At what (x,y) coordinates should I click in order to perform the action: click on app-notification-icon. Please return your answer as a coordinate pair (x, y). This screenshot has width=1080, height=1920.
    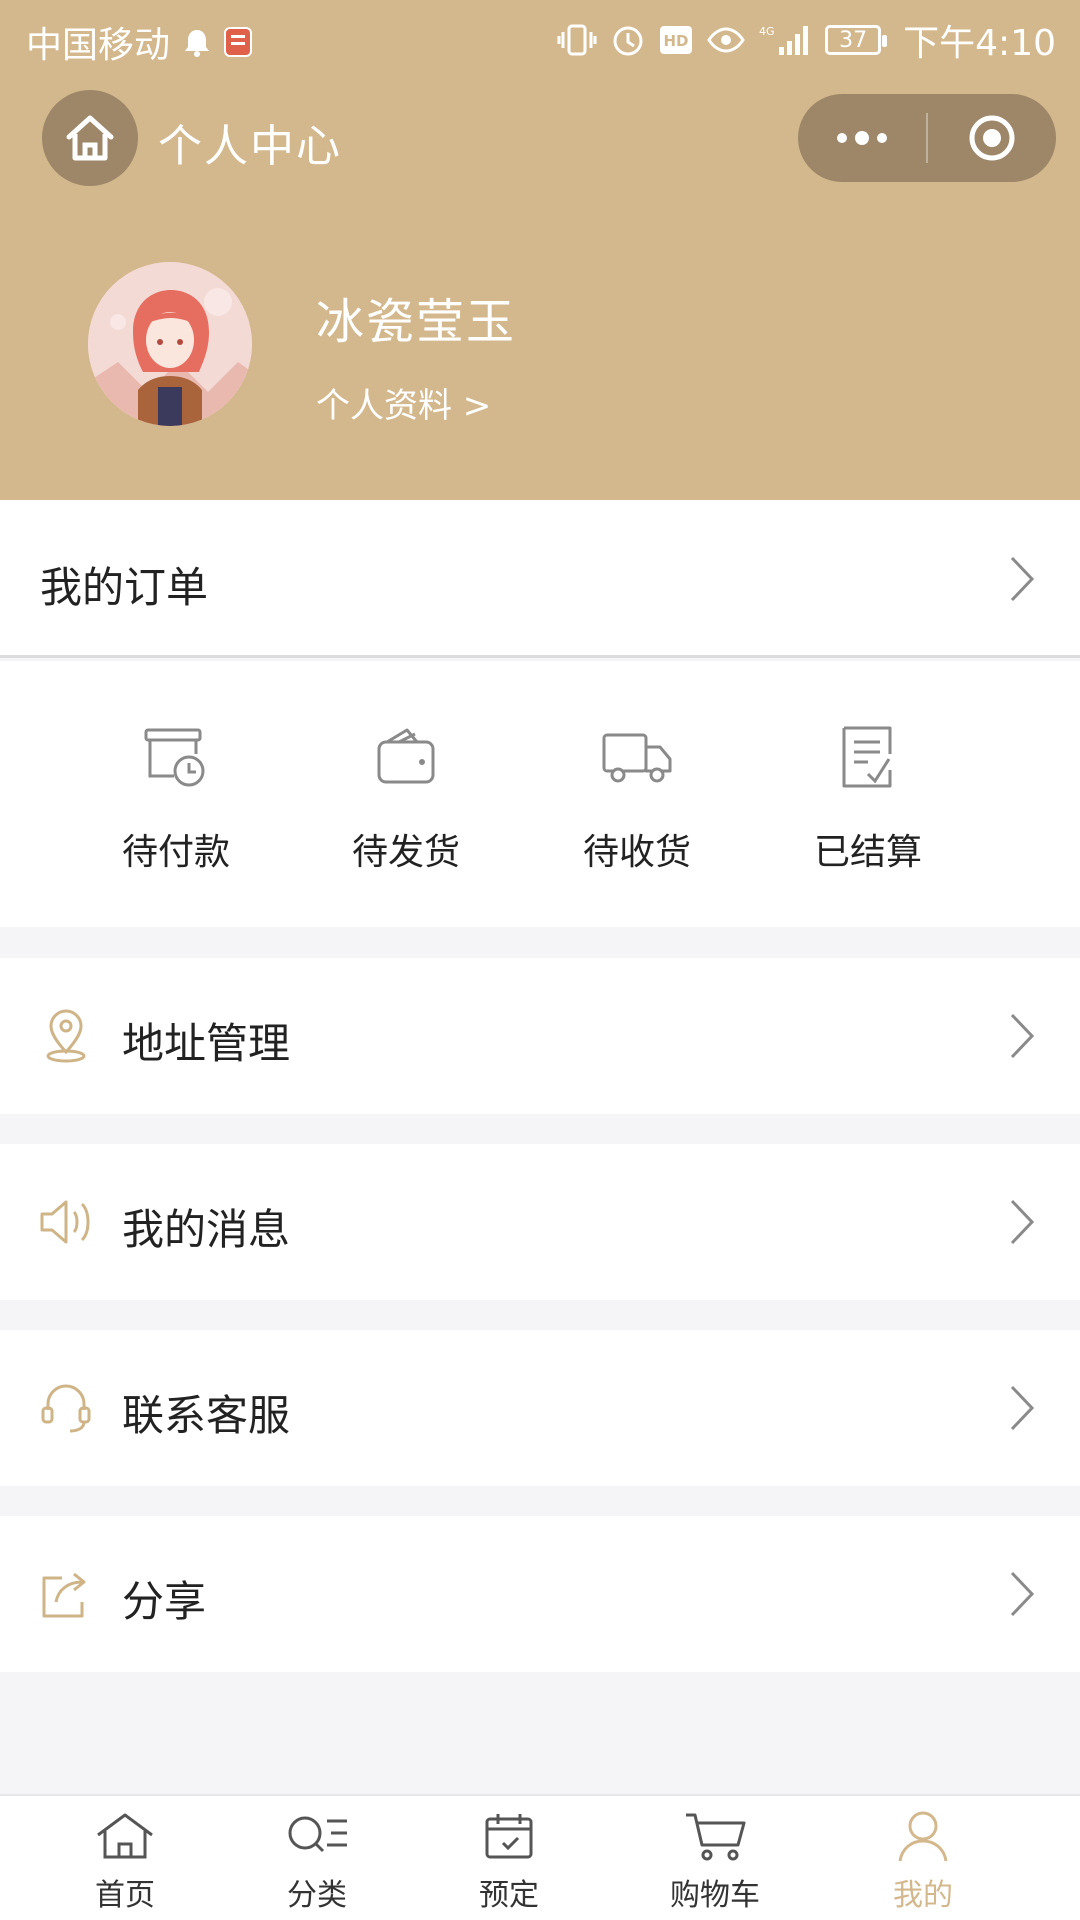
    Looking at the image, I should click on (238, 42).